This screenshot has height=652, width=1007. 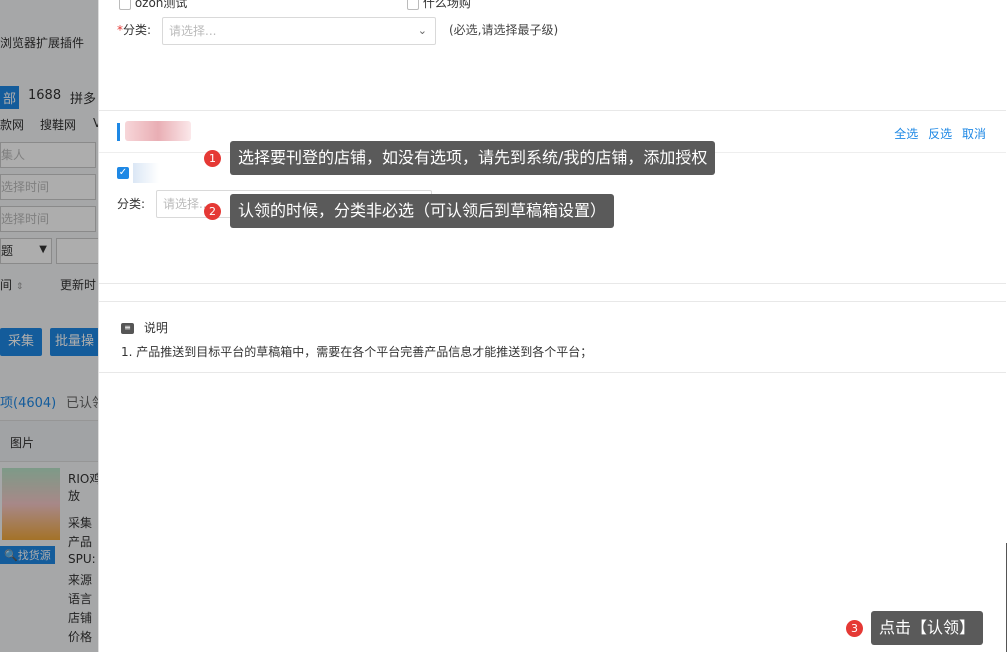 What do you see at coordinates (145, 173) in the screenshot?
I see `shop-name-blurred` at bounding box center [145, 173].